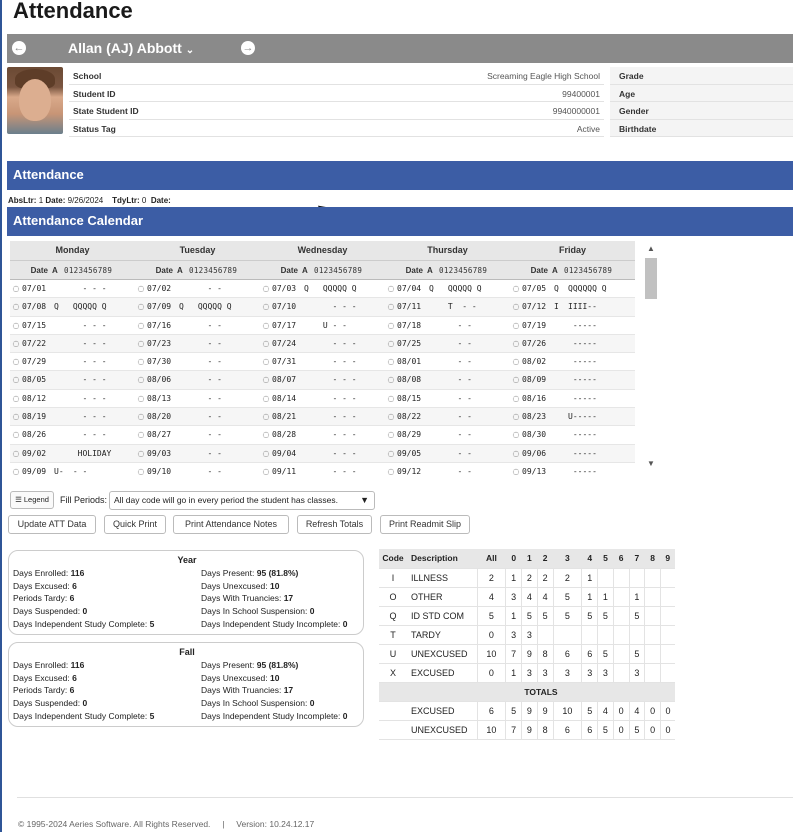  Describe the element at coordinates (163, 469) in the screenshot. I see `calendar-date: 09/10` at that location.